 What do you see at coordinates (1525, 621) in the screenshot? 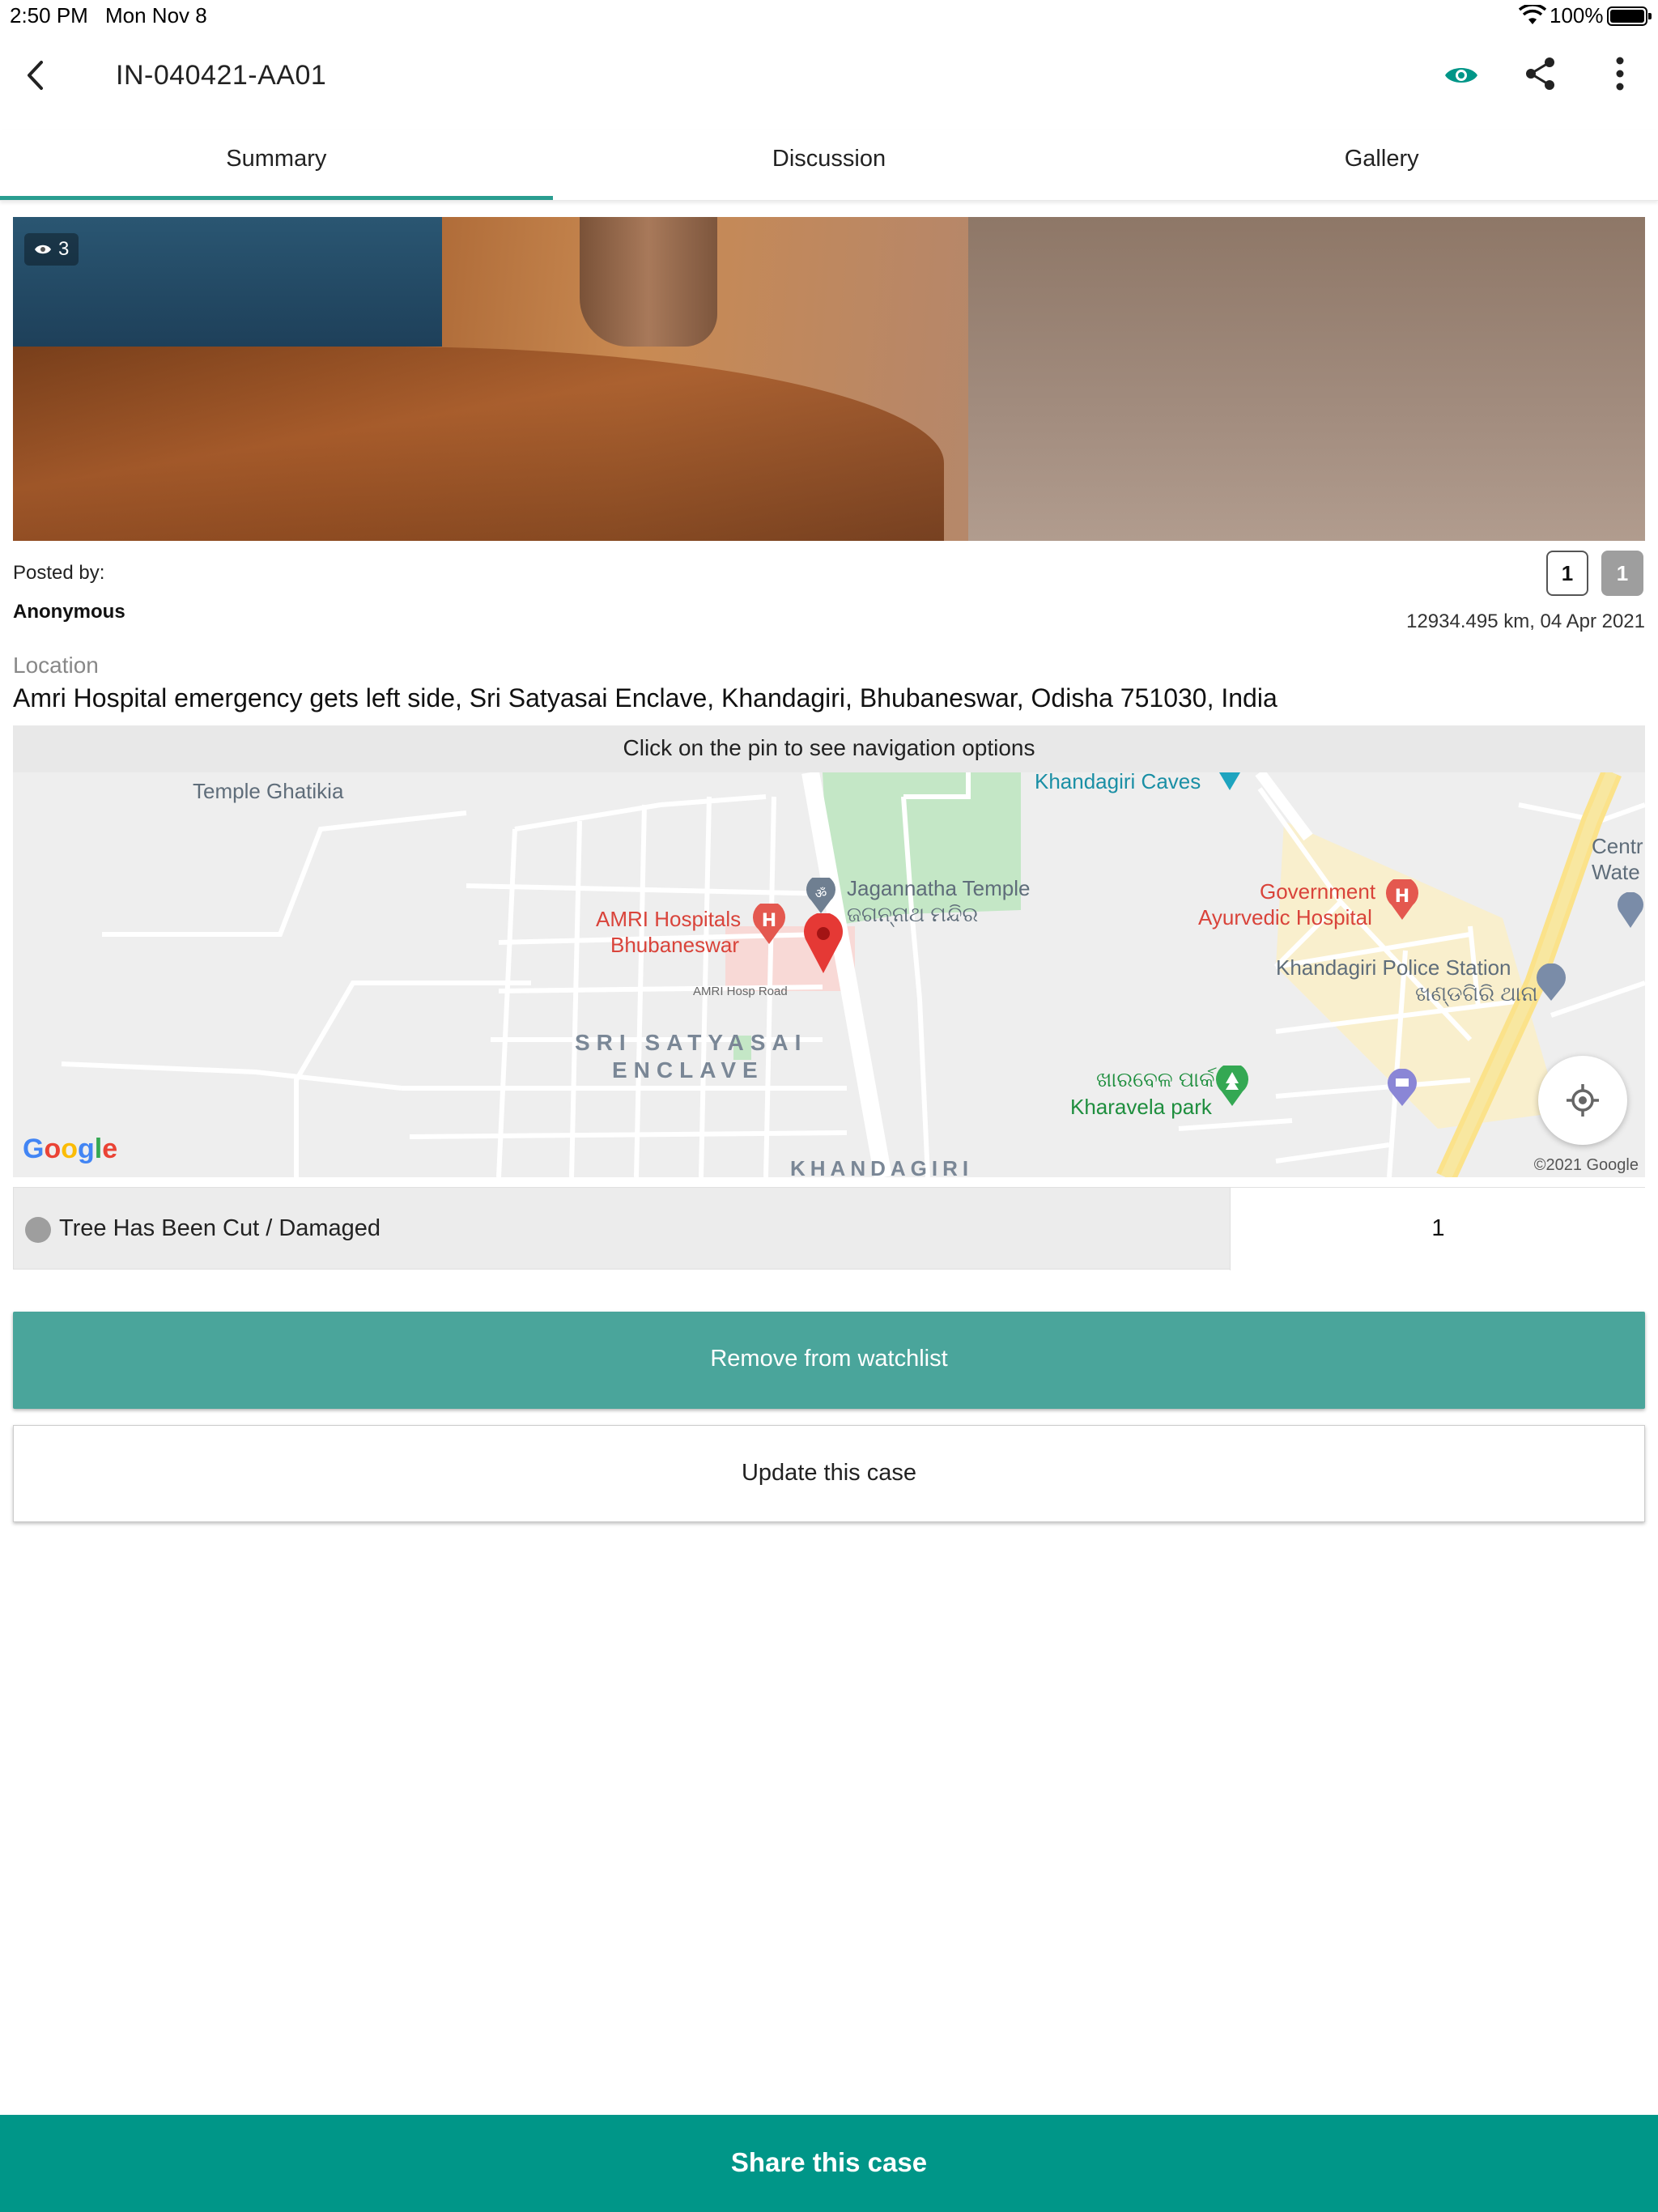
I see `distance-date: 12934.495 km, 04 Apr 2021` at bounding box center [1525, 621].